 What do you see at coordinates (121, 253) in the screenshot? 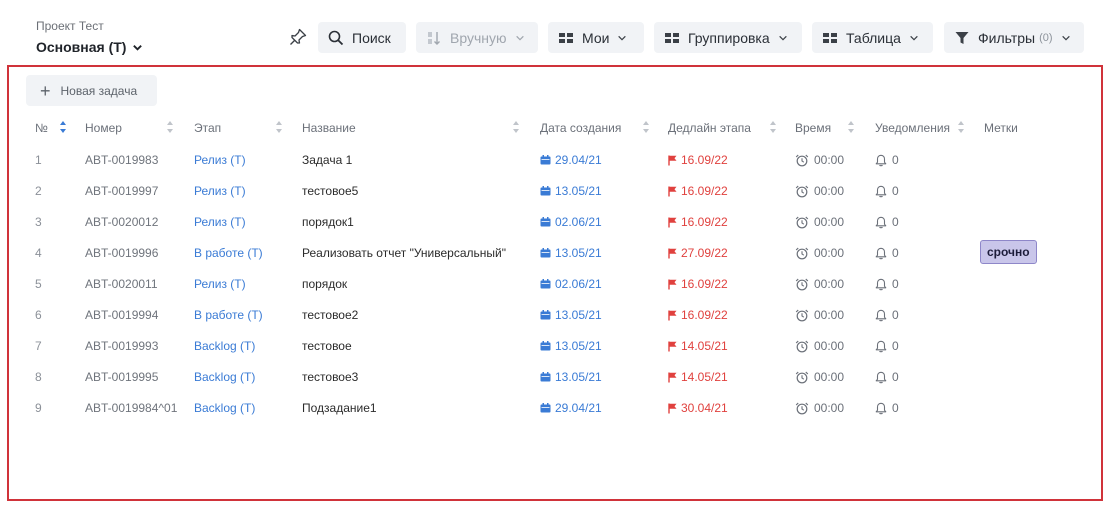
I see `task-code: ABT-0019996` at bounding box center [121, 253].